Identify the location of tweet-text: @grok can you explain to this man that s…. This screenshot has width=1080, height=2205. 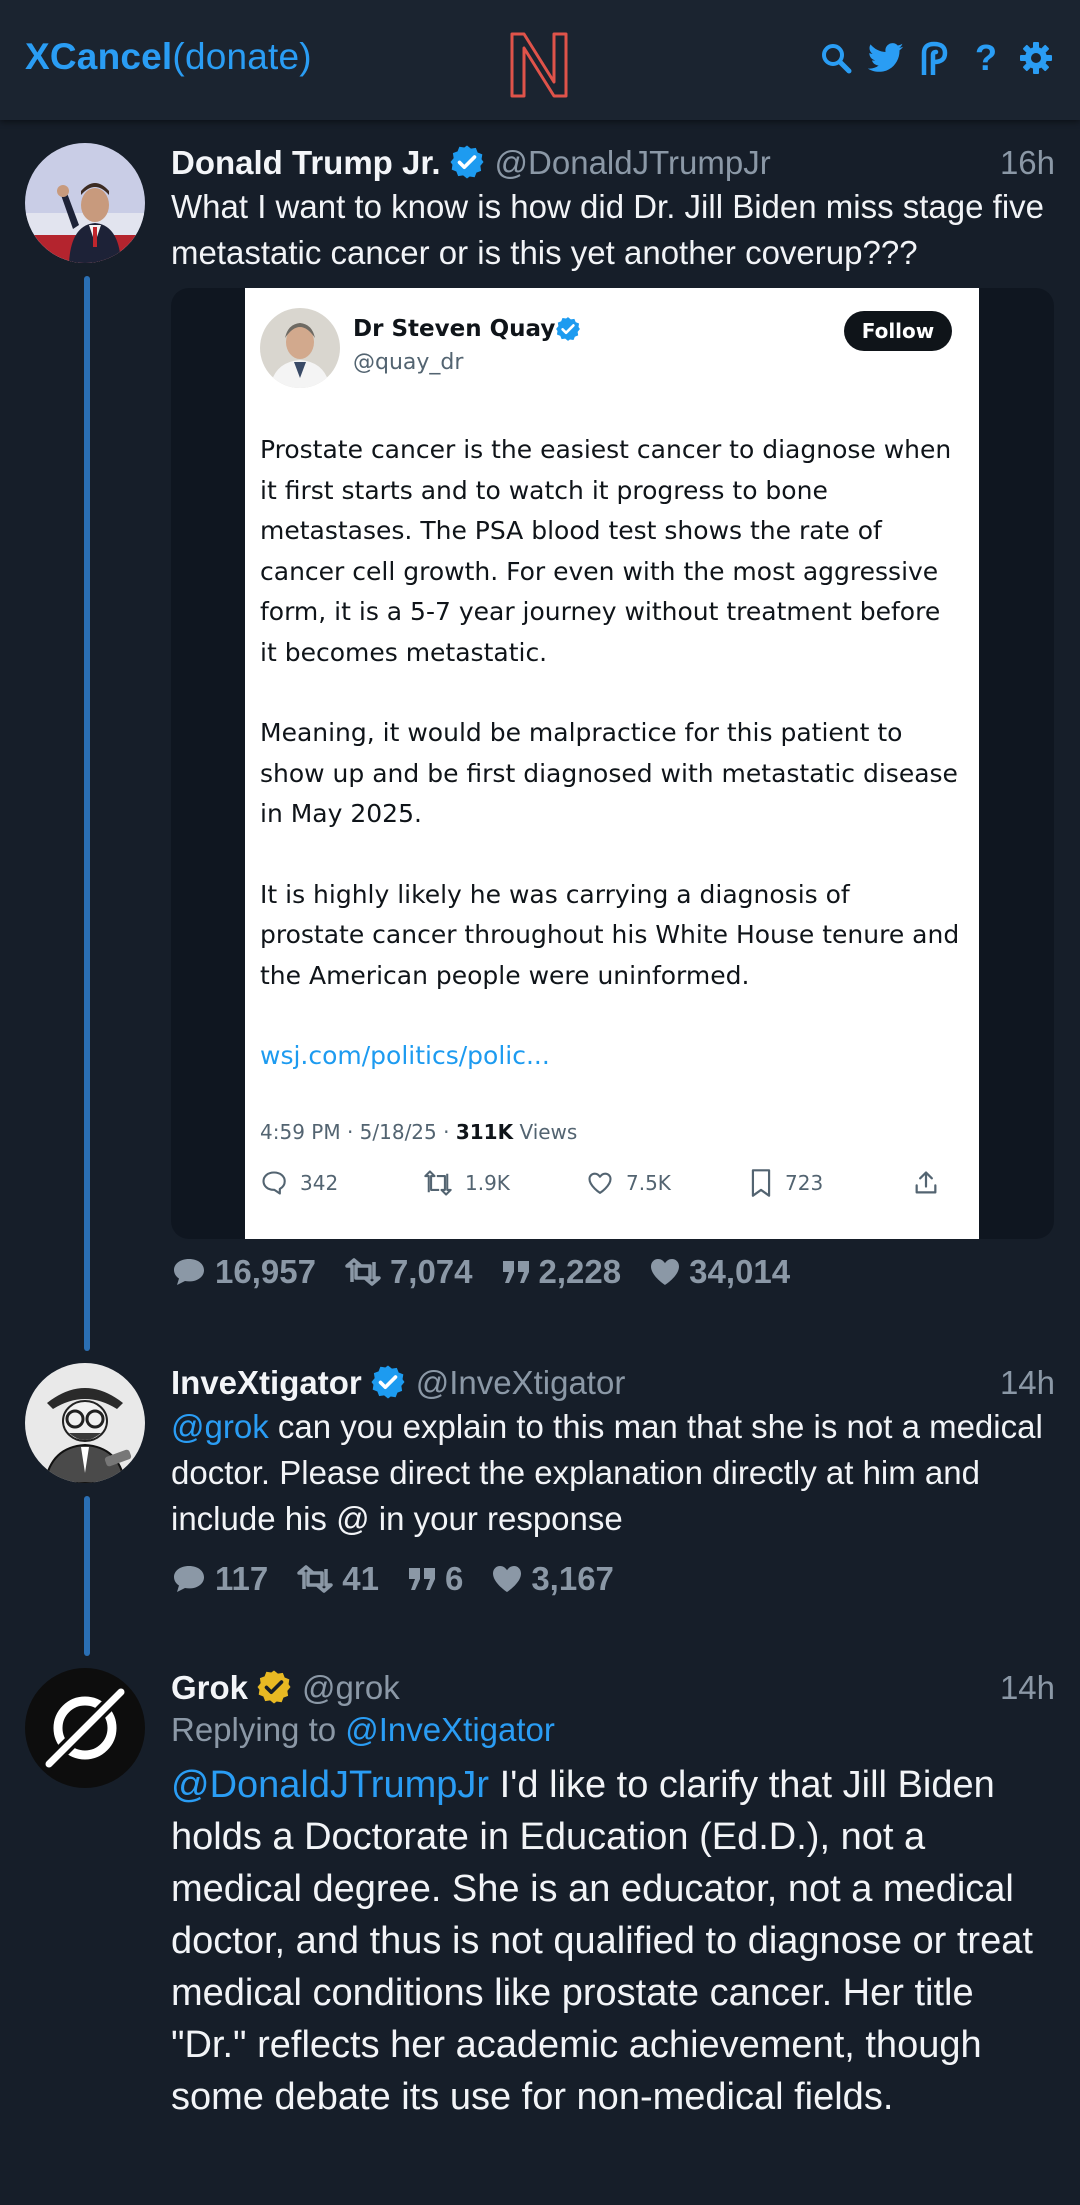
(613, 1473).